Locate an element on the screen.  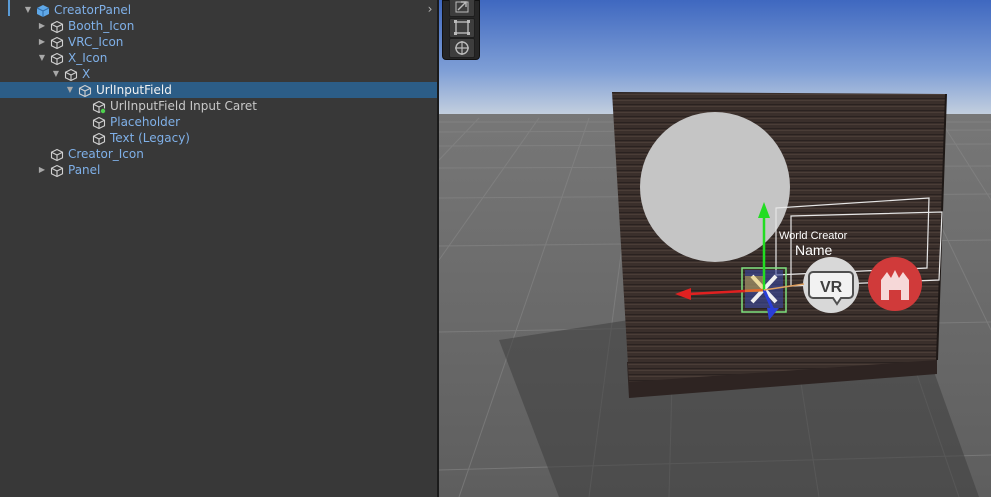
hierarchy-item: ▼ CreatorPanel is located at coordinates (218, 10).